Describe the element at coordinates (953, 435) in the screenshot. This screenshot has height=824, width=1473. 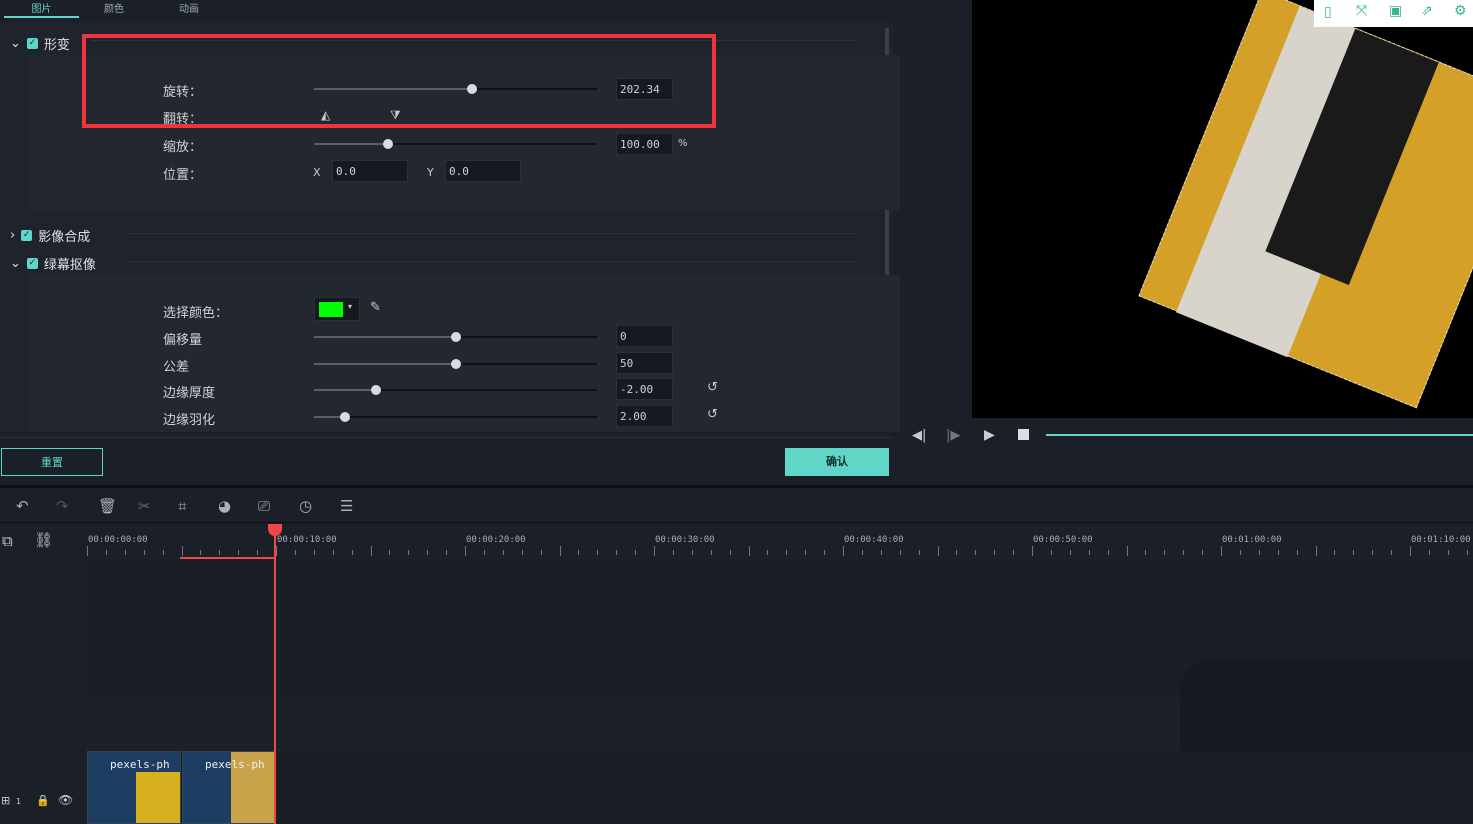
I see `next-frame-icon: |▶` at that location.